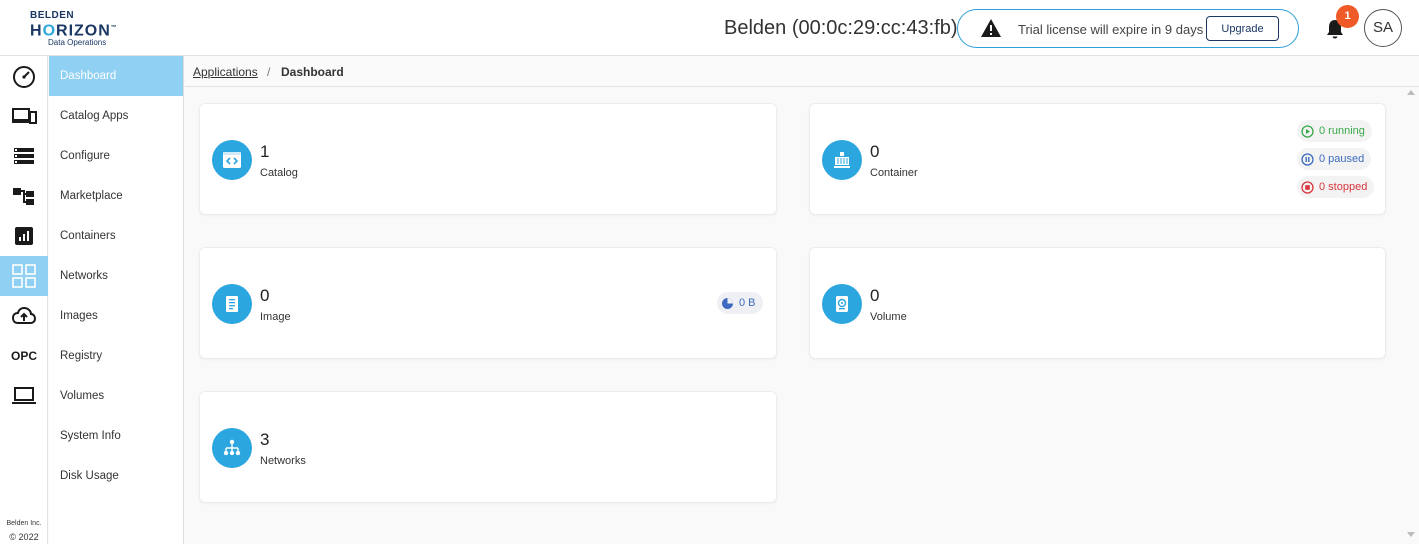 This screenshot has width=1419, height=544. Describe the element at coordinates (1342, 159) in the screenshot. I see `paused-count: 0 paused` at that location.